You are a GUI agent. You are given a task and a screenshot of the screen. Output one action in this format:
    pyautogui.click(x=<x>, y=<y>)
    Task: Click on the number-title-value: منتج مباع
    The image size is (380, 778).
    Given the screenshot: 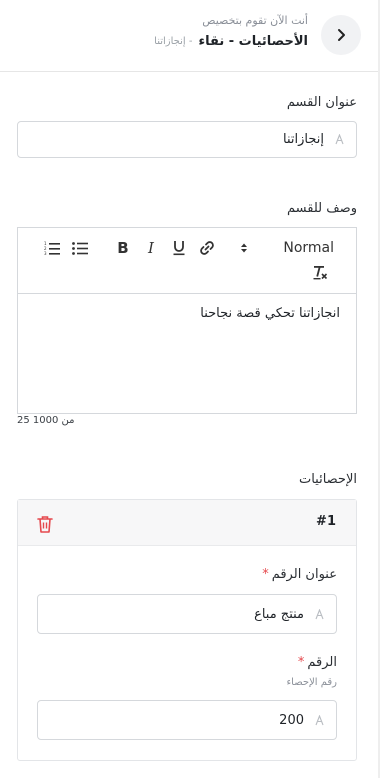 What is the action you would take?
    pyautogui.click(x=279, y=614)
    